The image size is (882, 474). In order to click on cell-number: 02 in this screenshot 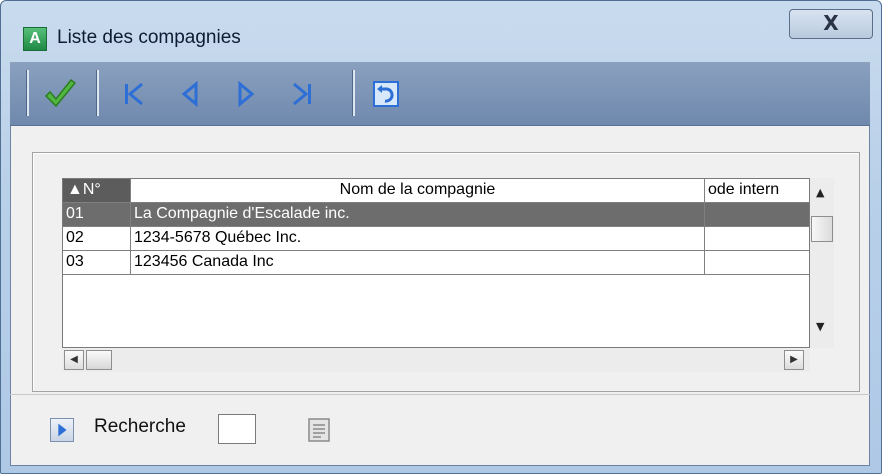, I will do `click(97, 239)`.